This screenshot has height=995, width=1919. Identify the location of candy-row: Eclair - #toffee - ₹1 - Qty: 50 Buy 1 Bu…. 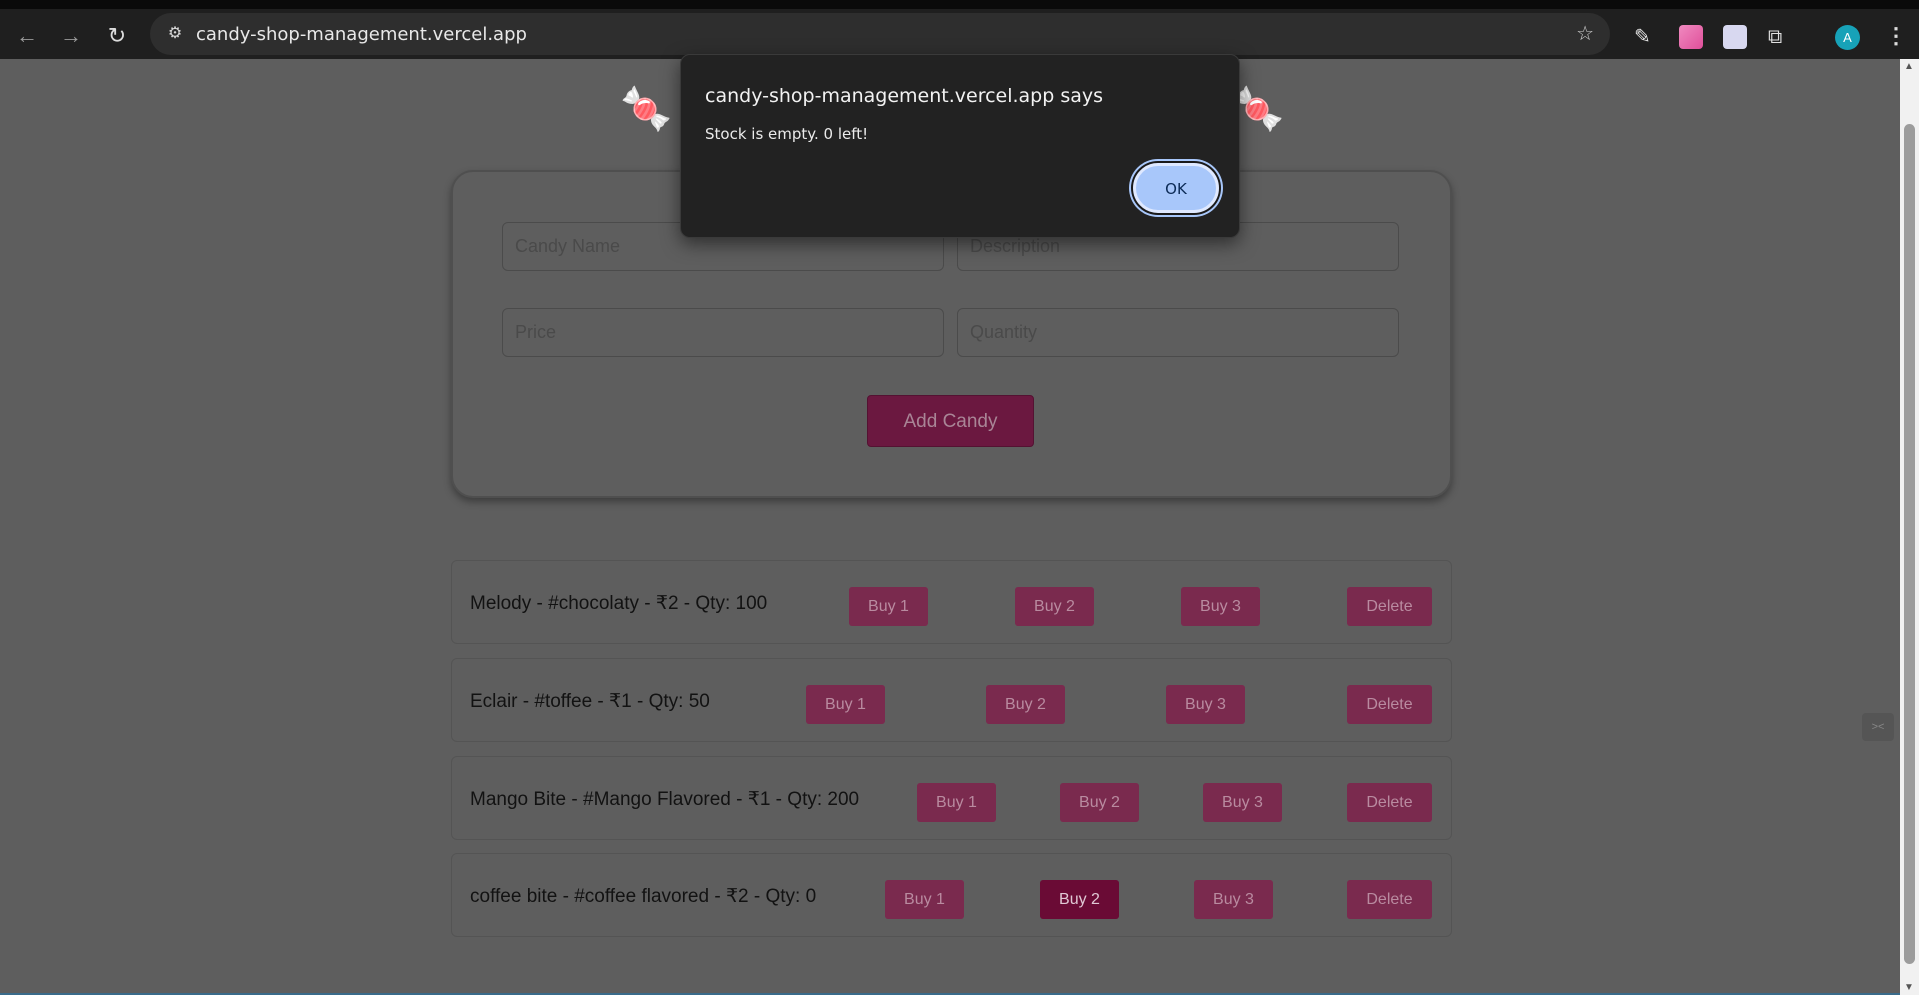
(951, 700).